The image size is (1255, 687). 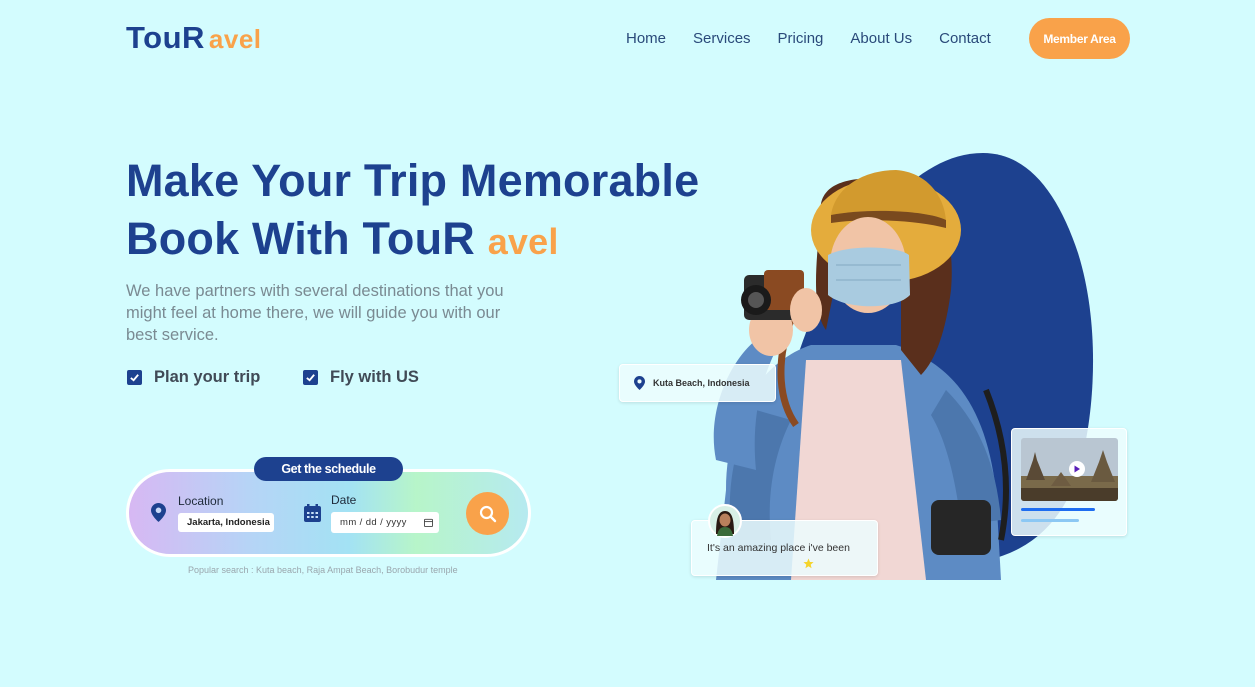 I want to click on date-label: Date, so click(x=344, y=500).